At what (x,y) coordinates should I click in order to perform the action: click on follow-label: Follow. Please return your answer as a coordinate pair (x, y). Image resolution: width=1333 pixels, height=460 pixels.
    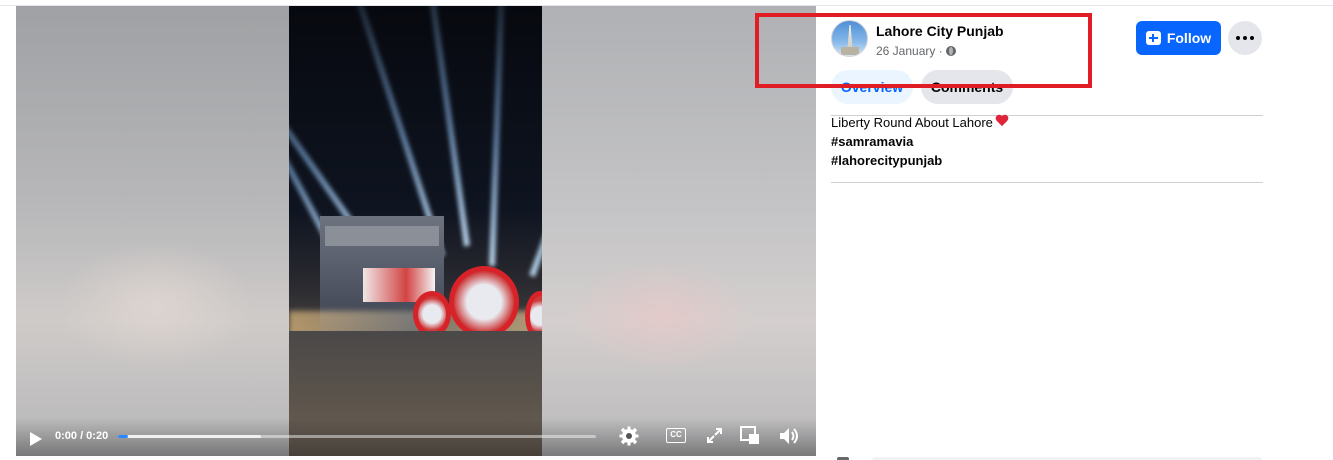
    Looking at the image, I should click on (1189, 38).